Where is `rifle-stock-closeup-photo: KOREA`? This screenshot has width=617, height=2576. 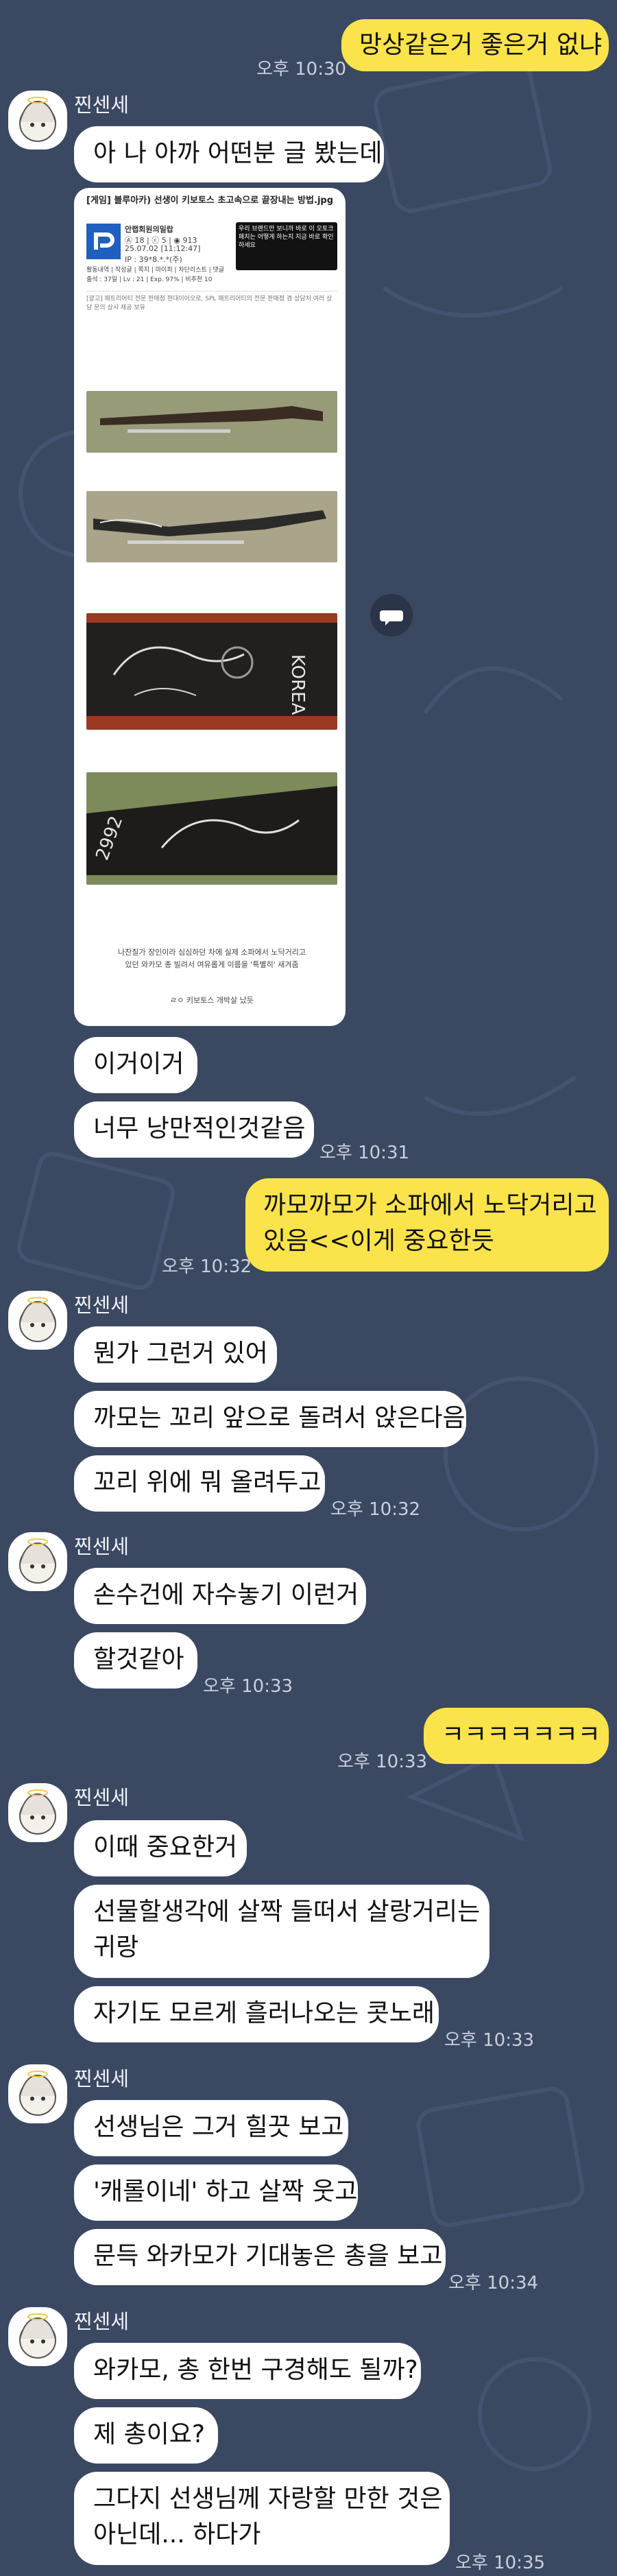
rifle-stock-closeup-photo: KOREA is located at coordinates (212, 671).